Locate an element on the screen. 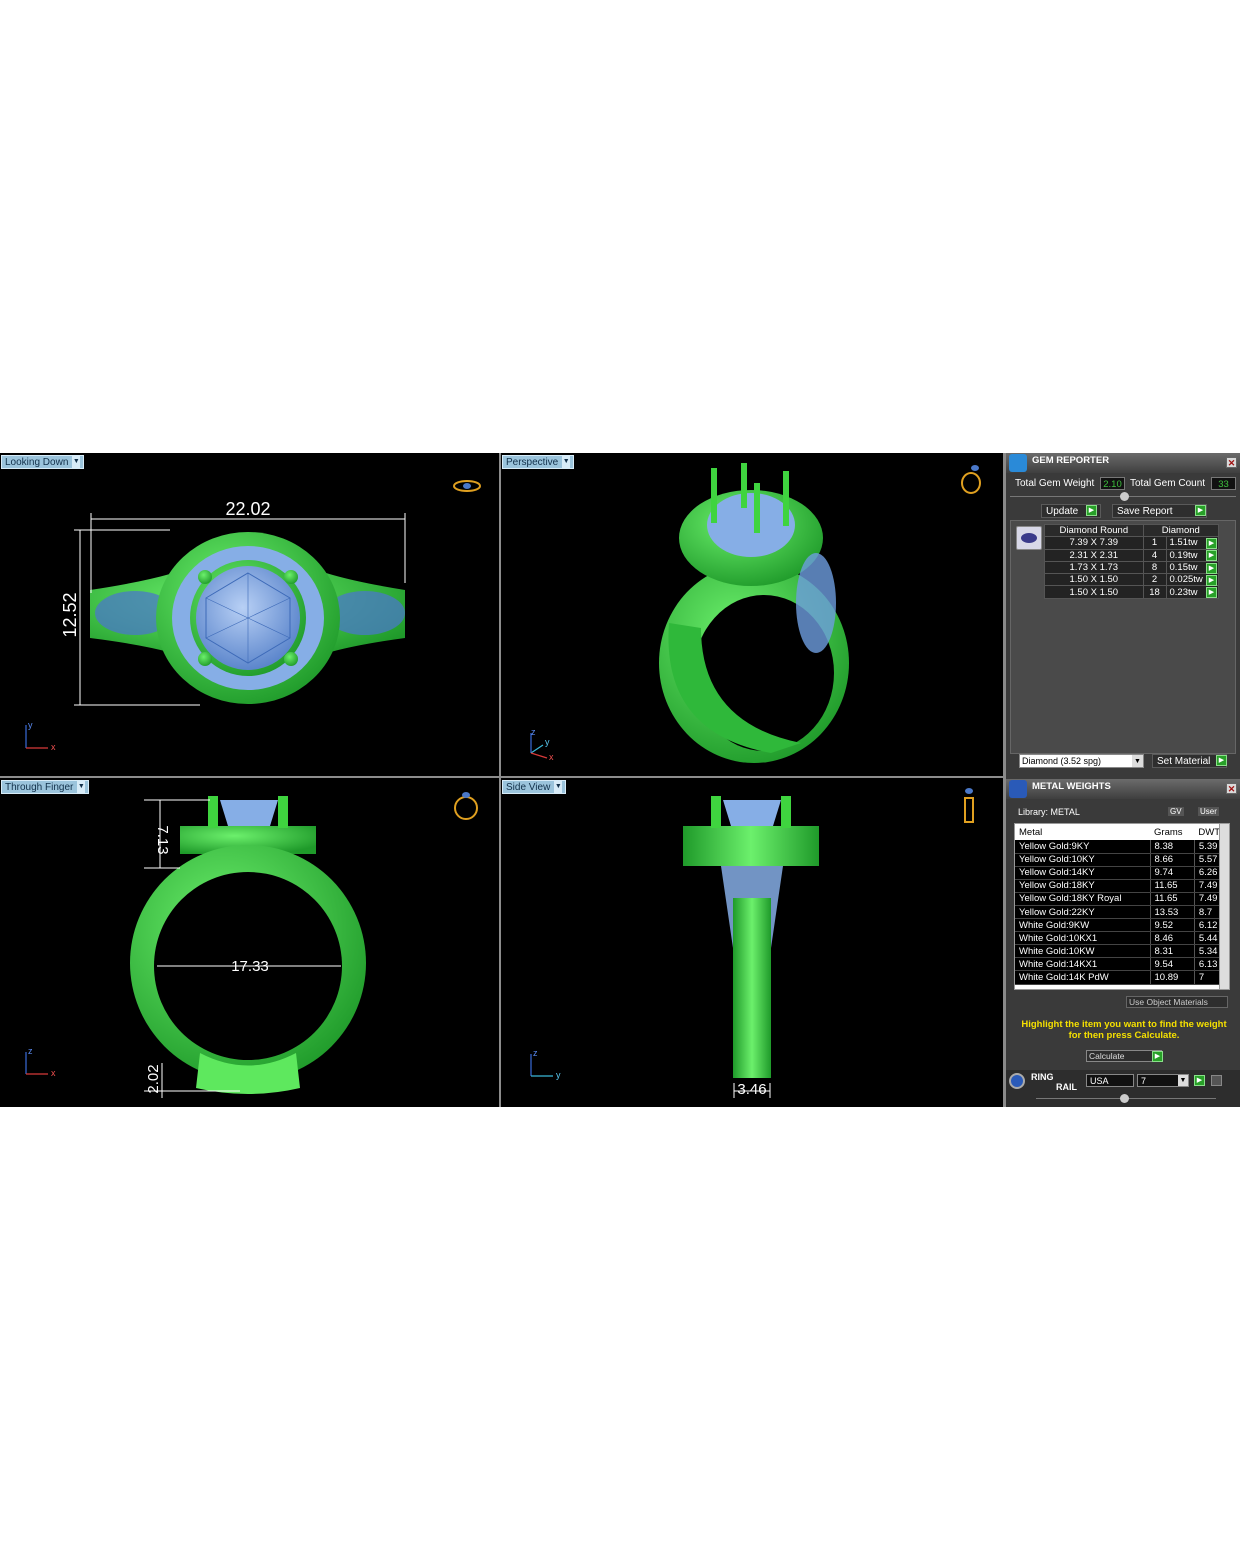  ring-side-view: 3.46 z y is located at coordinates (752, 943).